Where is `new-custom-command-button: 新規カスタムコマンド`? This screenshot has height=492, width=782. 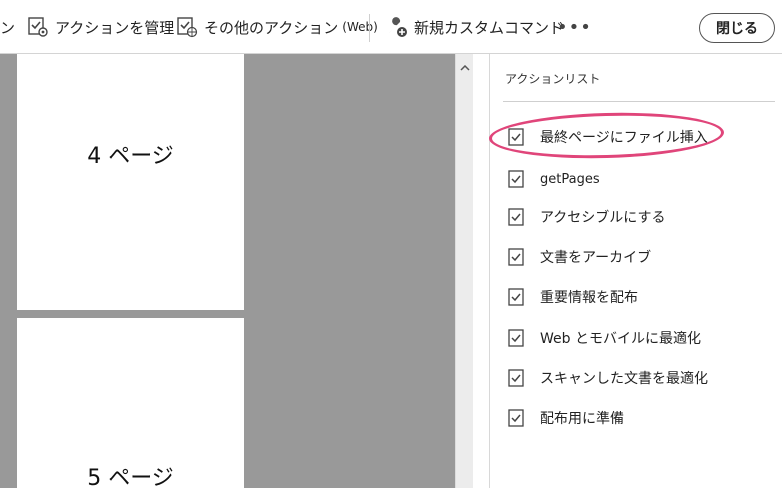 new-custom-command-button: 新規カスタムコマンド is located at coordinates (475, 27).